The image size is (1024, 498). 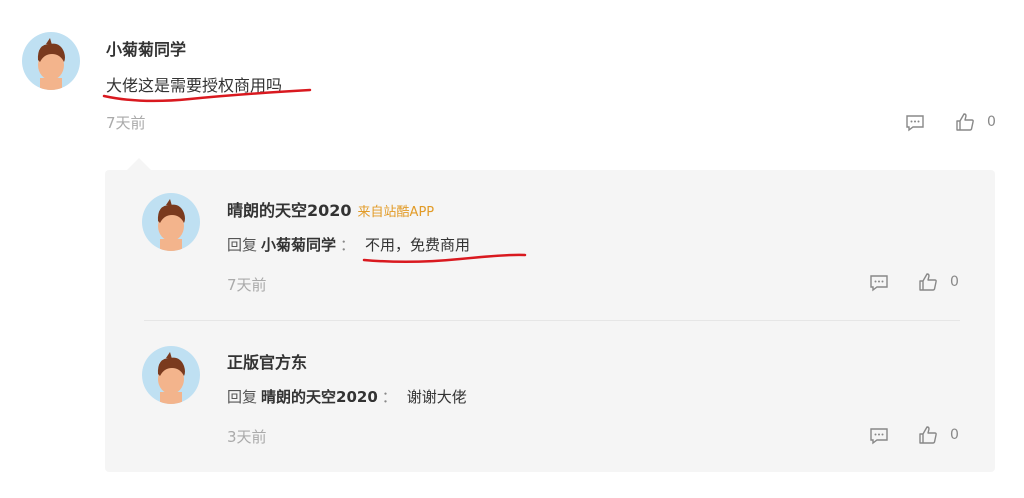 I want to click on reply-username-text: 晴朗的天空2020, so click(x=289, y=210).